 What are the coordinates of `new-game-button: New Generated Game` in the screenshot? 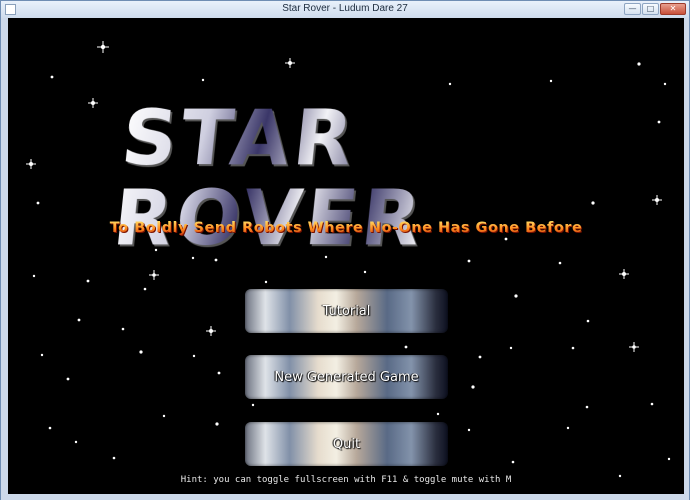 It's located at (346, 377).